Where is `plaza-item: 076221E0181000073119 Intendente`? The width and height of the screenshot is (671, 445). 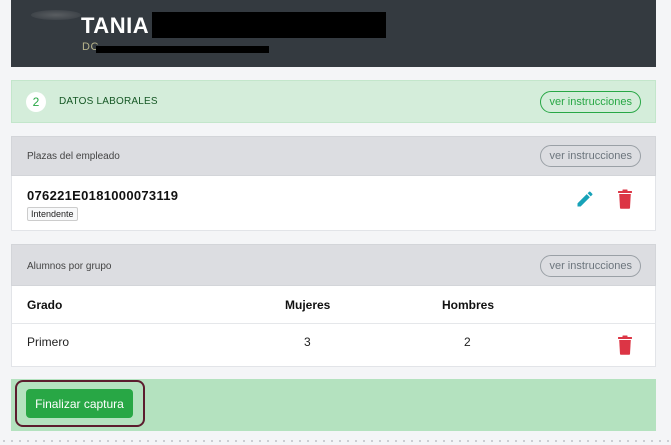
plaza-item: 076221E0181000073119 Intendente is located at coordinates (333, 203).